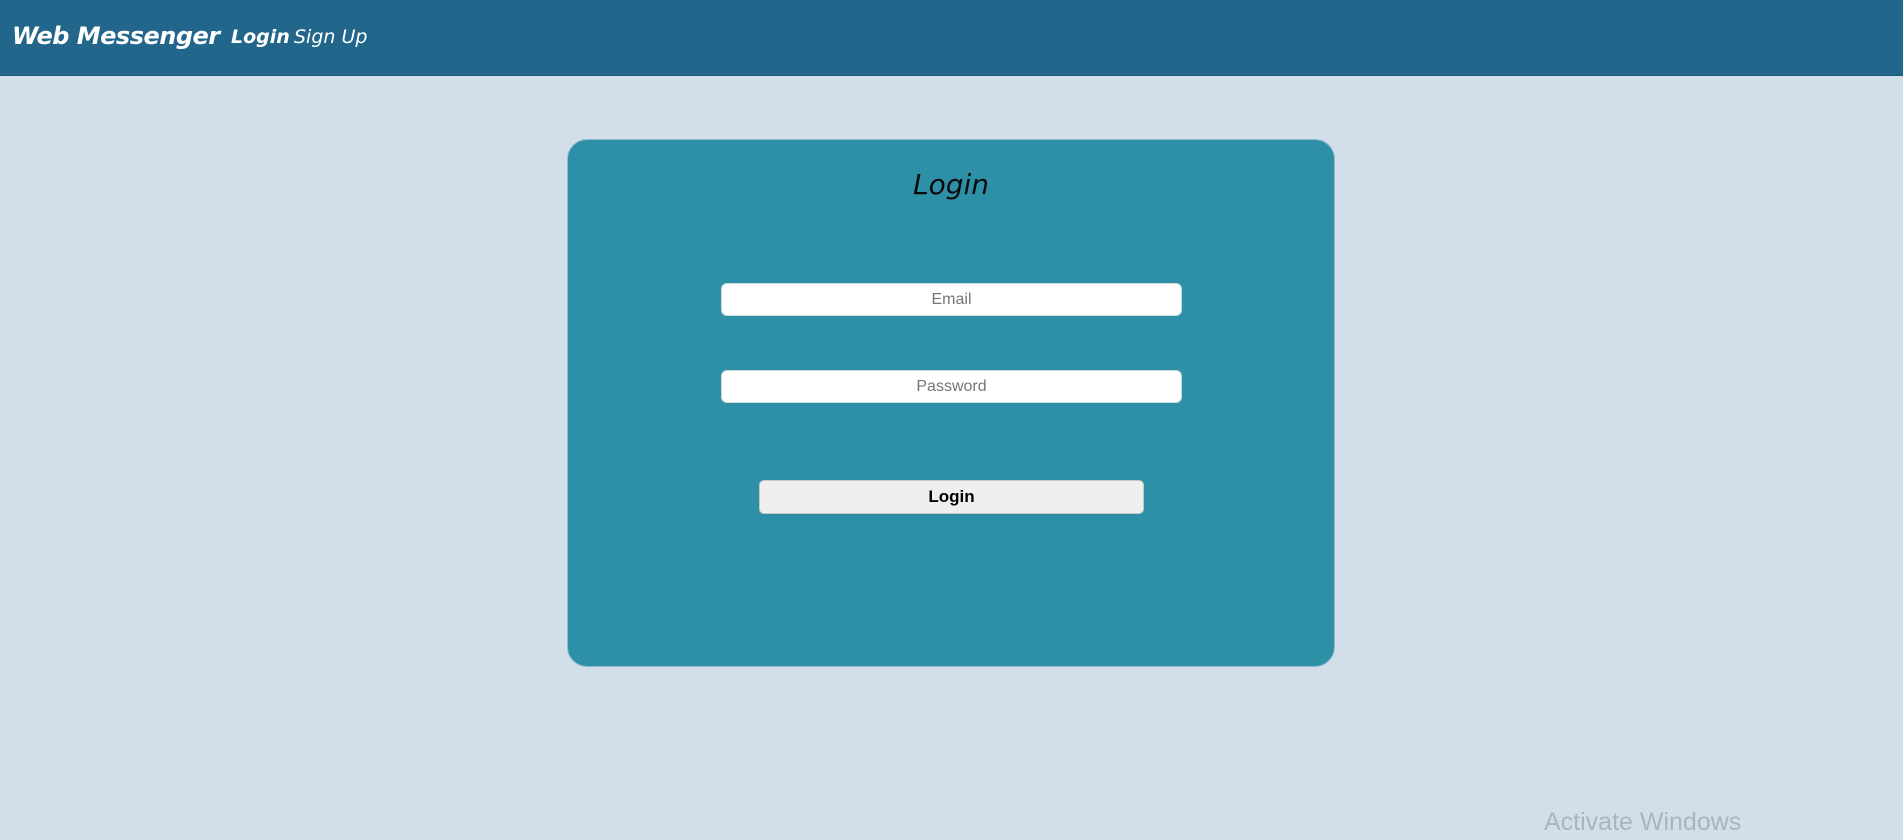 The width and height of the screenshot is (1903, 840). What do you see at coordinates (951, 38) in the screenshot?
I see `top-navbar: Web Messenger Login Sign Up` at bounding box center [951, 38].